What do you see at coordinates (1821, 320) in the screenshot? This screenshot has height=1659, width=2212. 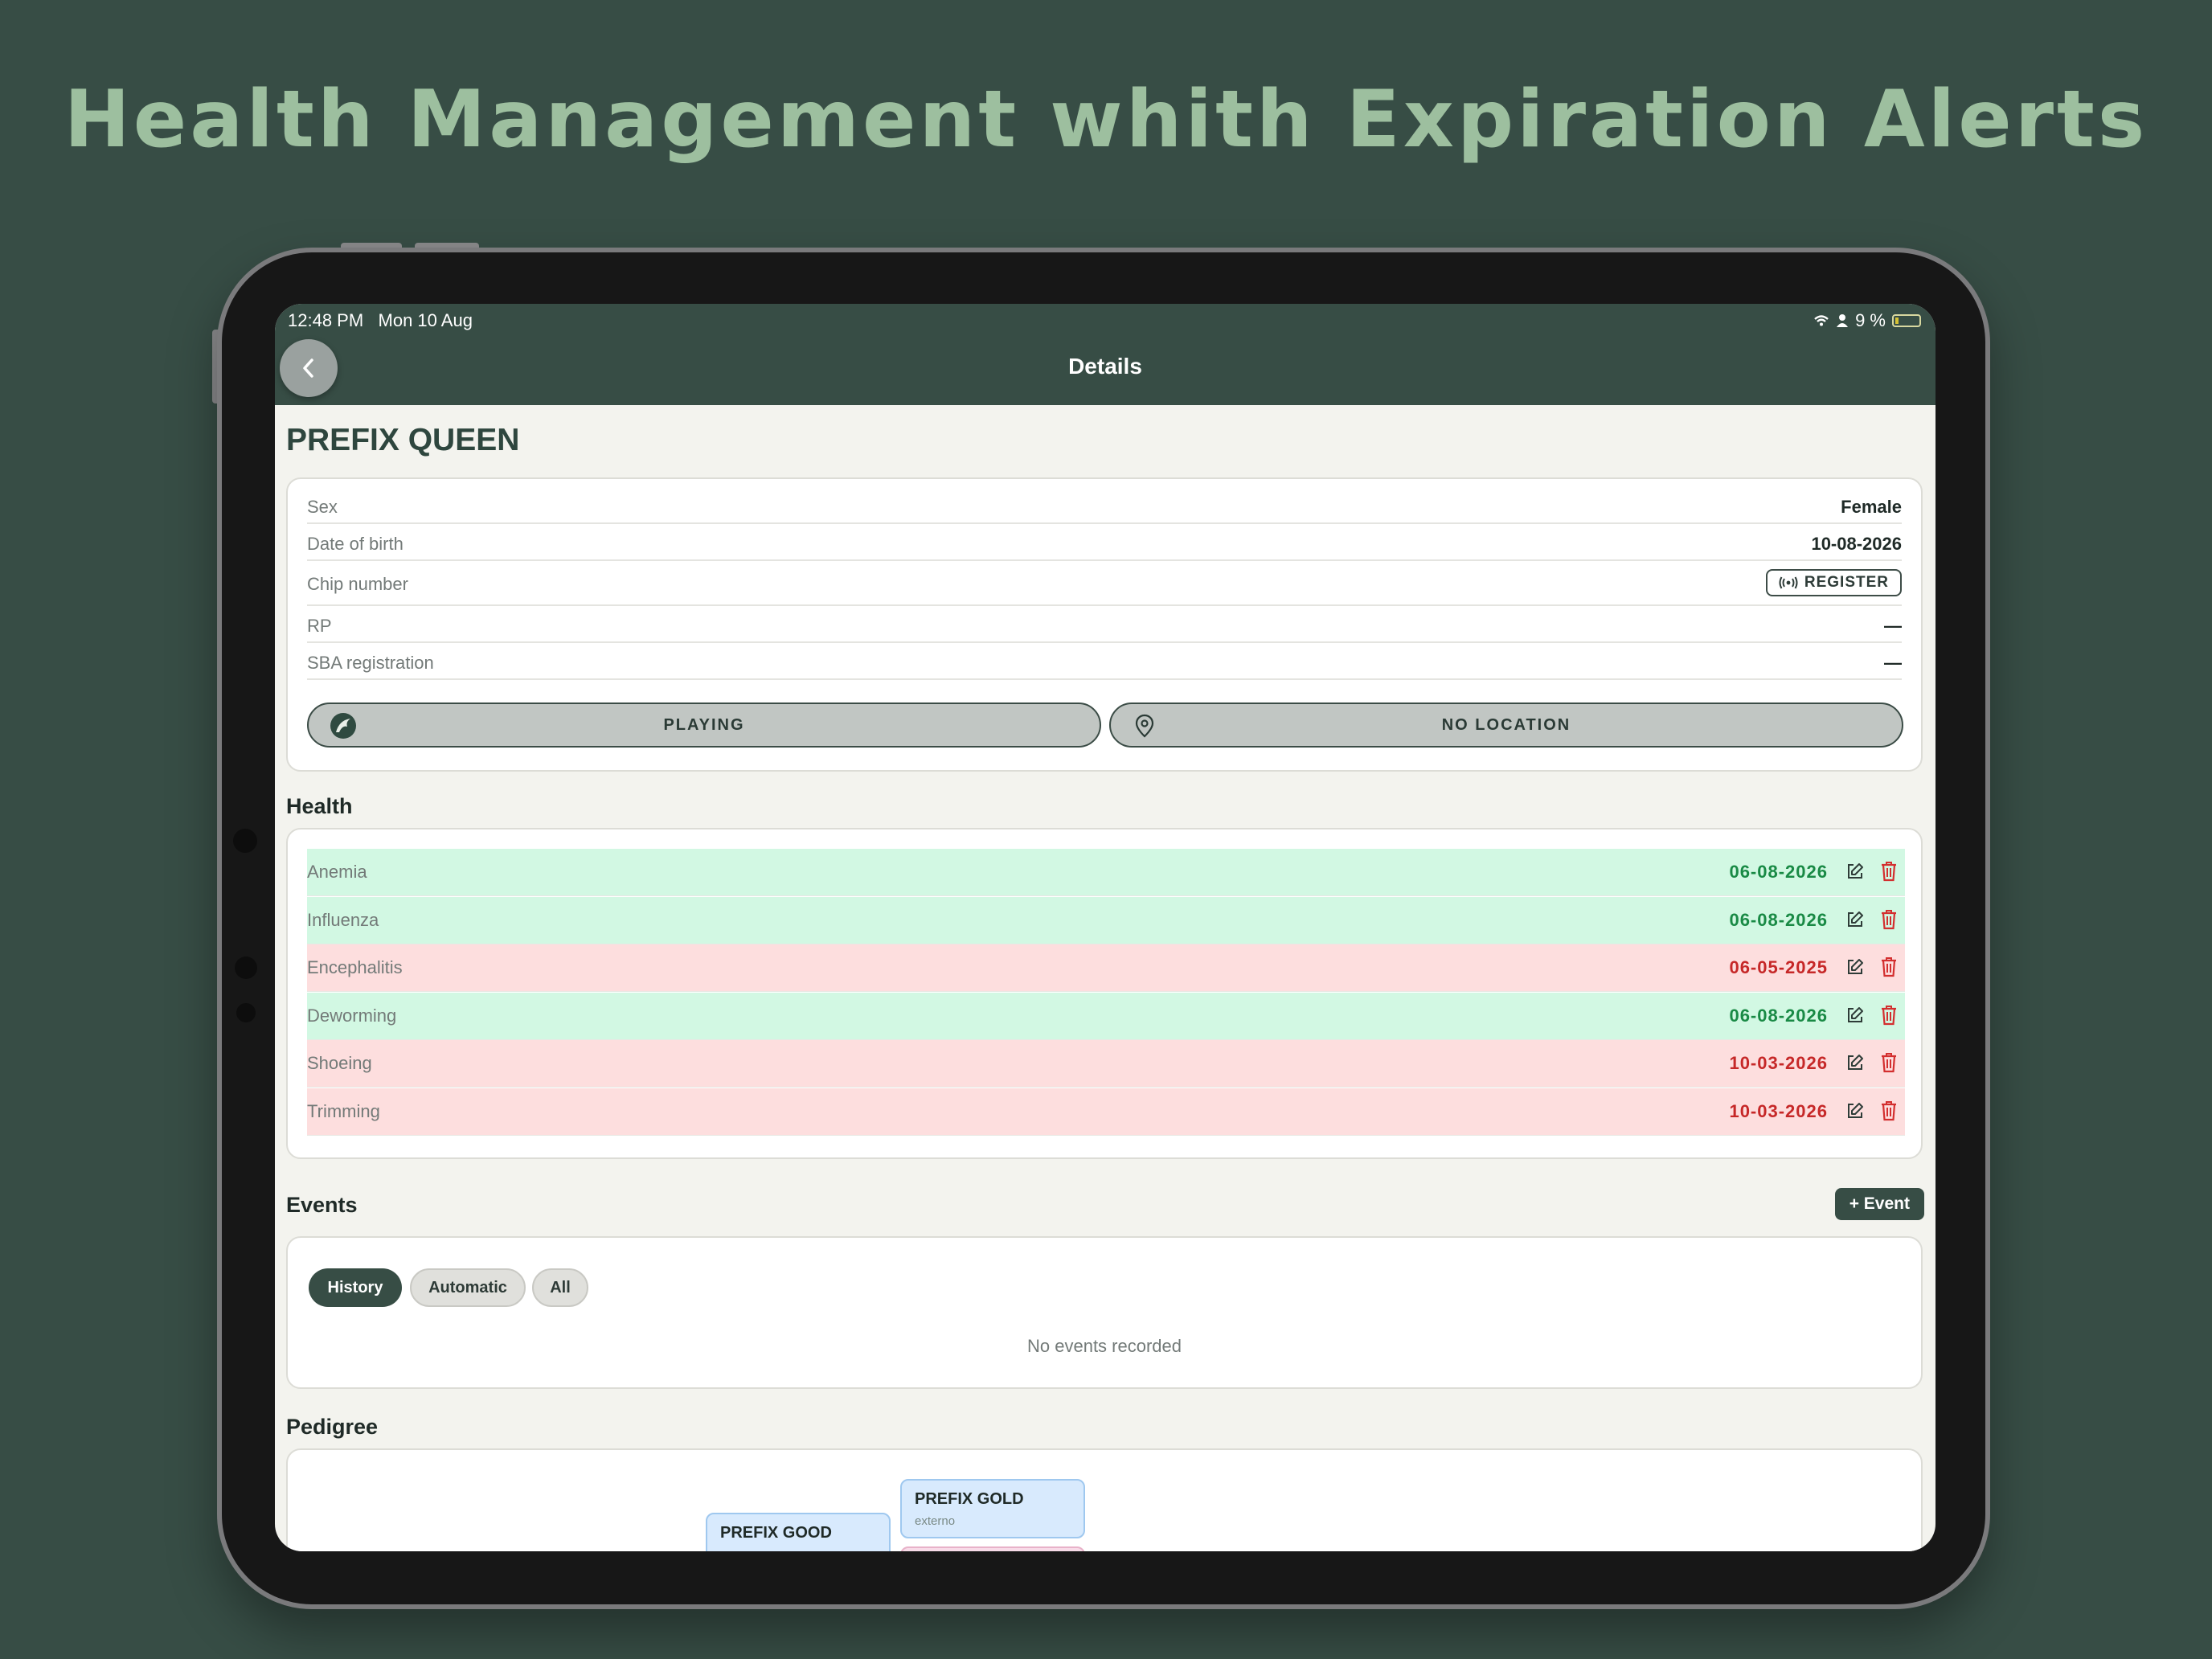 I see `wifi-icon` at bounding box center [1821, 320].